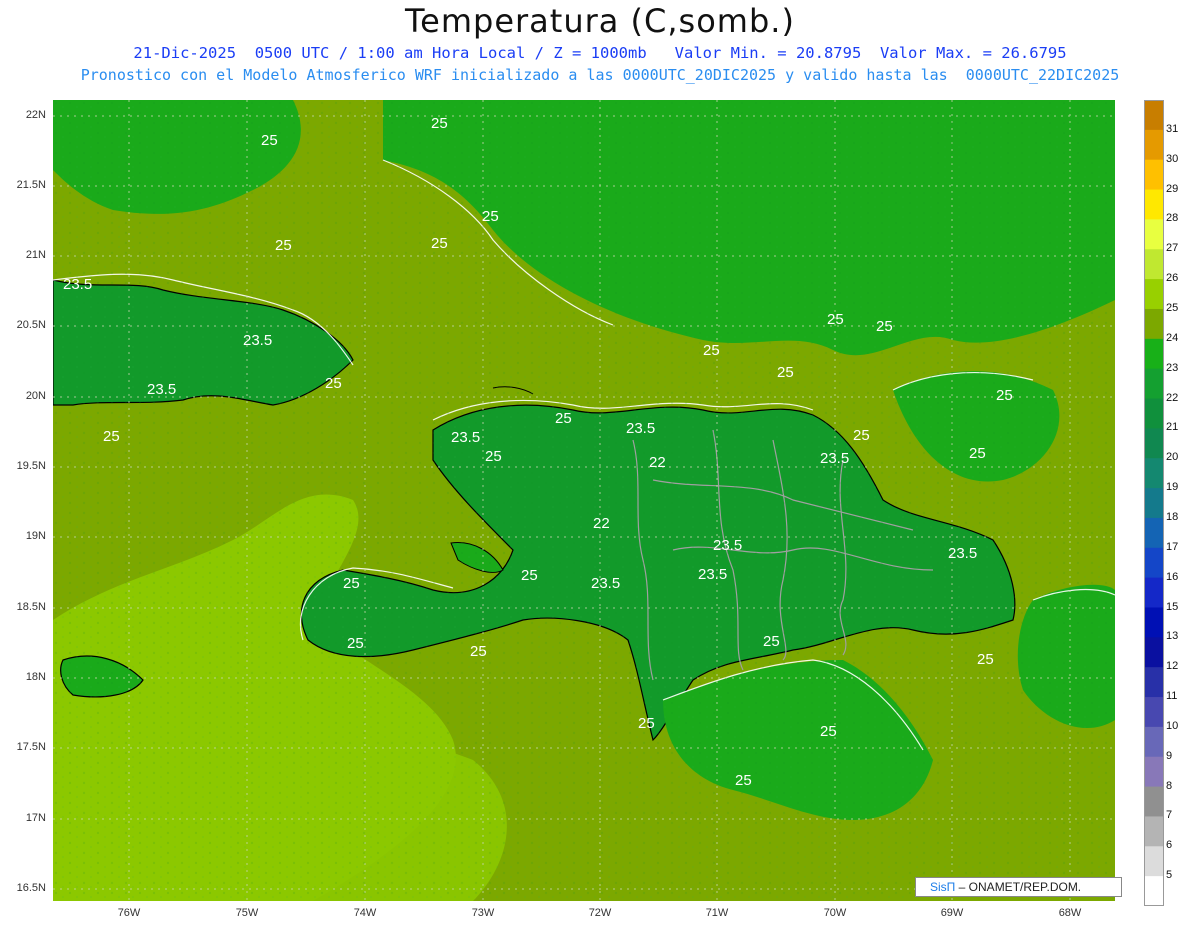 This screenshot has width=1200, height=927. I want to click on lat-label: 17N, so click(35, 818).